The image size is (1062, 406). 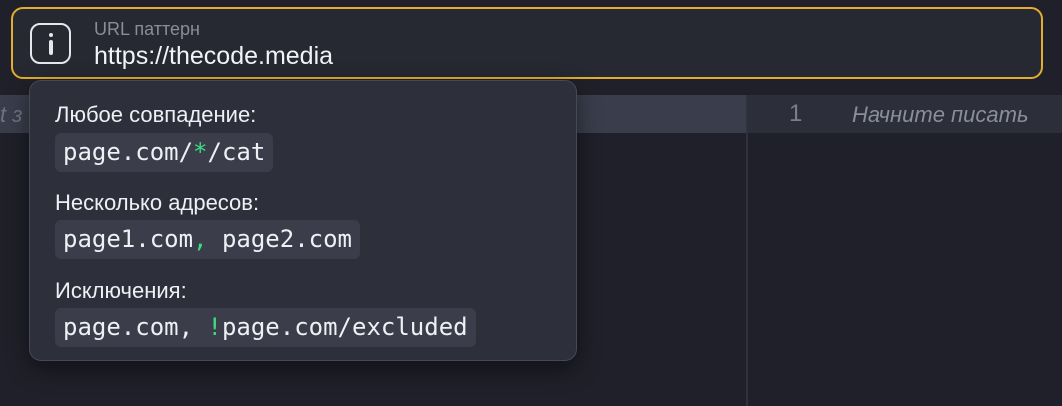 I want to click on multiple-urls-example: page1.com, page2.com, so click(x=207, y=239).